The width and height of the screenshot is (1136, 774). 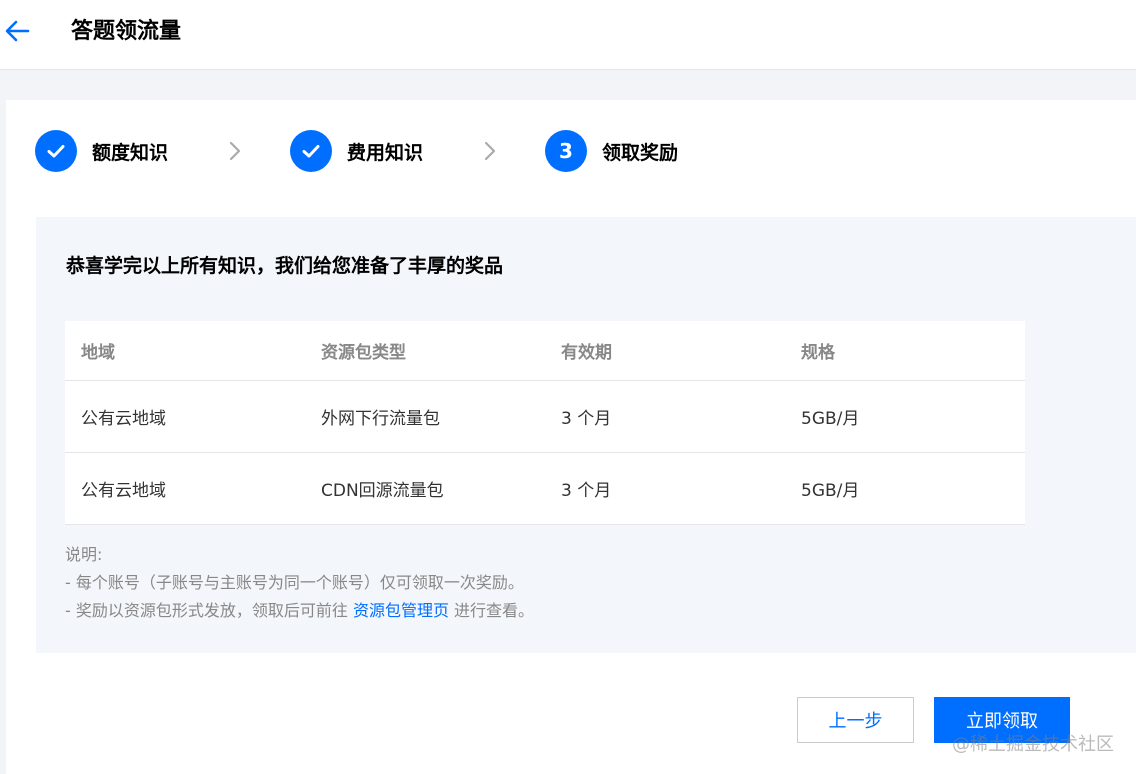 What do you see at coordinates (401, 610) in the screenshot?
I see `resource-package-link: 资源包管理页` at bounding box center [401, 610].